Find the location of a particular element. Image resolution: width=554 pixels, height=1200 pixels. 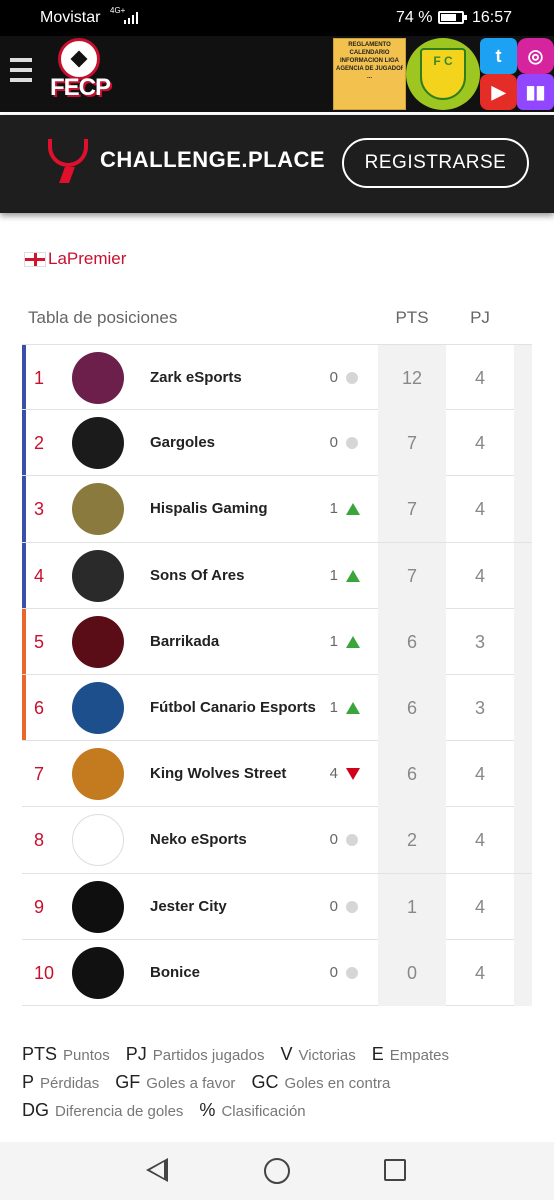

status-bar: Movistar 4G+ 74 % 16:57 is located at coordinates (277, 18).